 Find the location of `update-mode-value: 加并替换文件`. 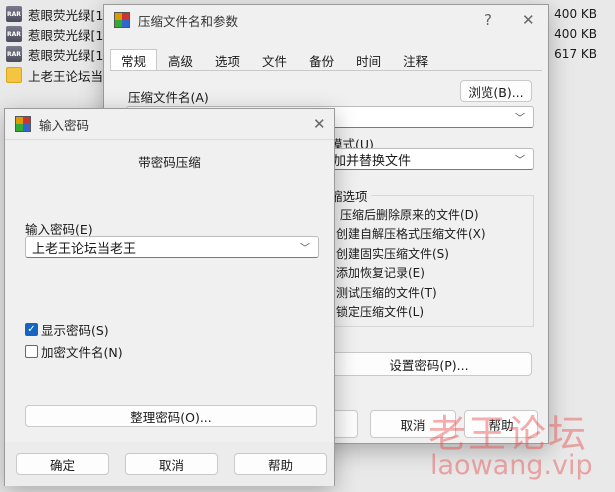

update-mode-value: 加并替换文件 is located at coordinates (372, 161).